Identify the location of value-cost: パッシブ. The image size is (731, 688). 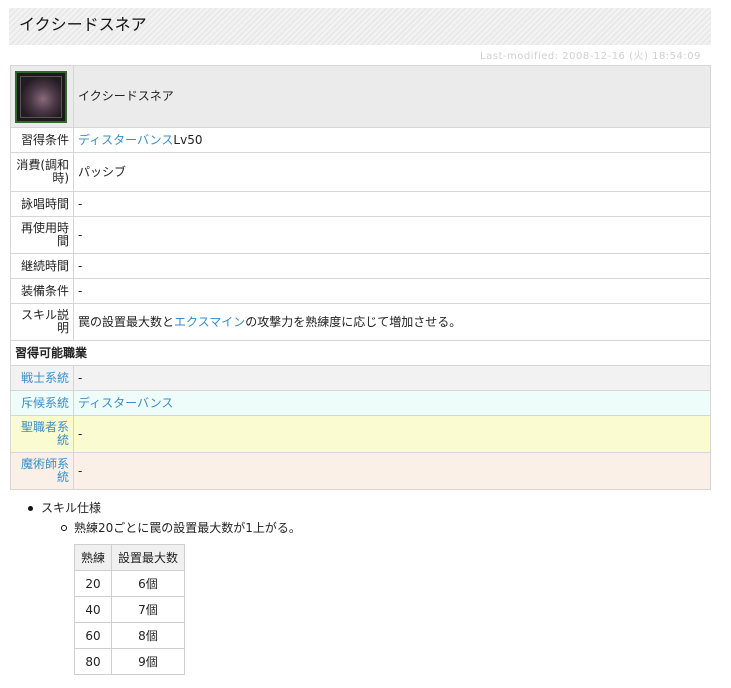
(392, 172).